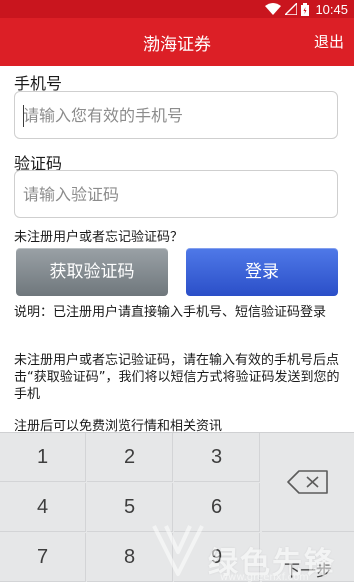 The image size is (354, 582). What do you see at coordinates (177, 9) in the screenshot?
I see `status-bar: 10:45` at bounding box center [177, 9].